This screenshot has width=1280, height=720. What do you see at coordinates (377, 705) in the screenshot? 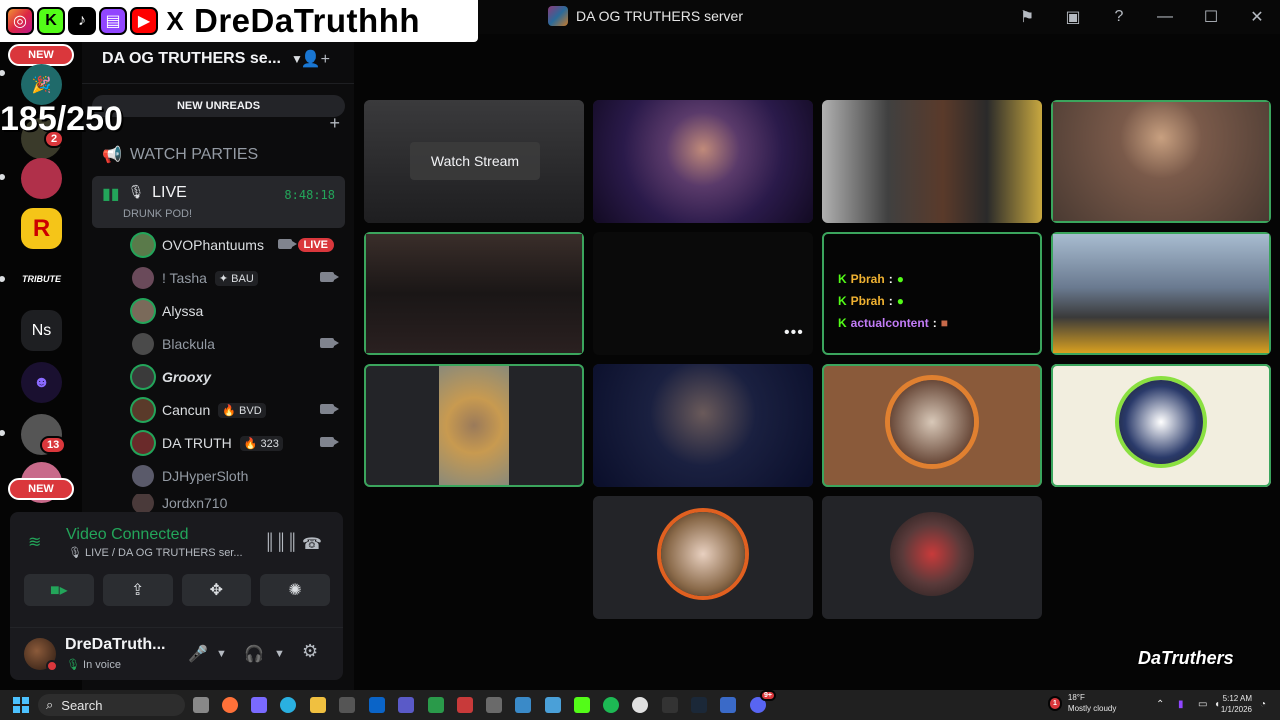
I see `outlook-icon` at bounding box center [377, 705].